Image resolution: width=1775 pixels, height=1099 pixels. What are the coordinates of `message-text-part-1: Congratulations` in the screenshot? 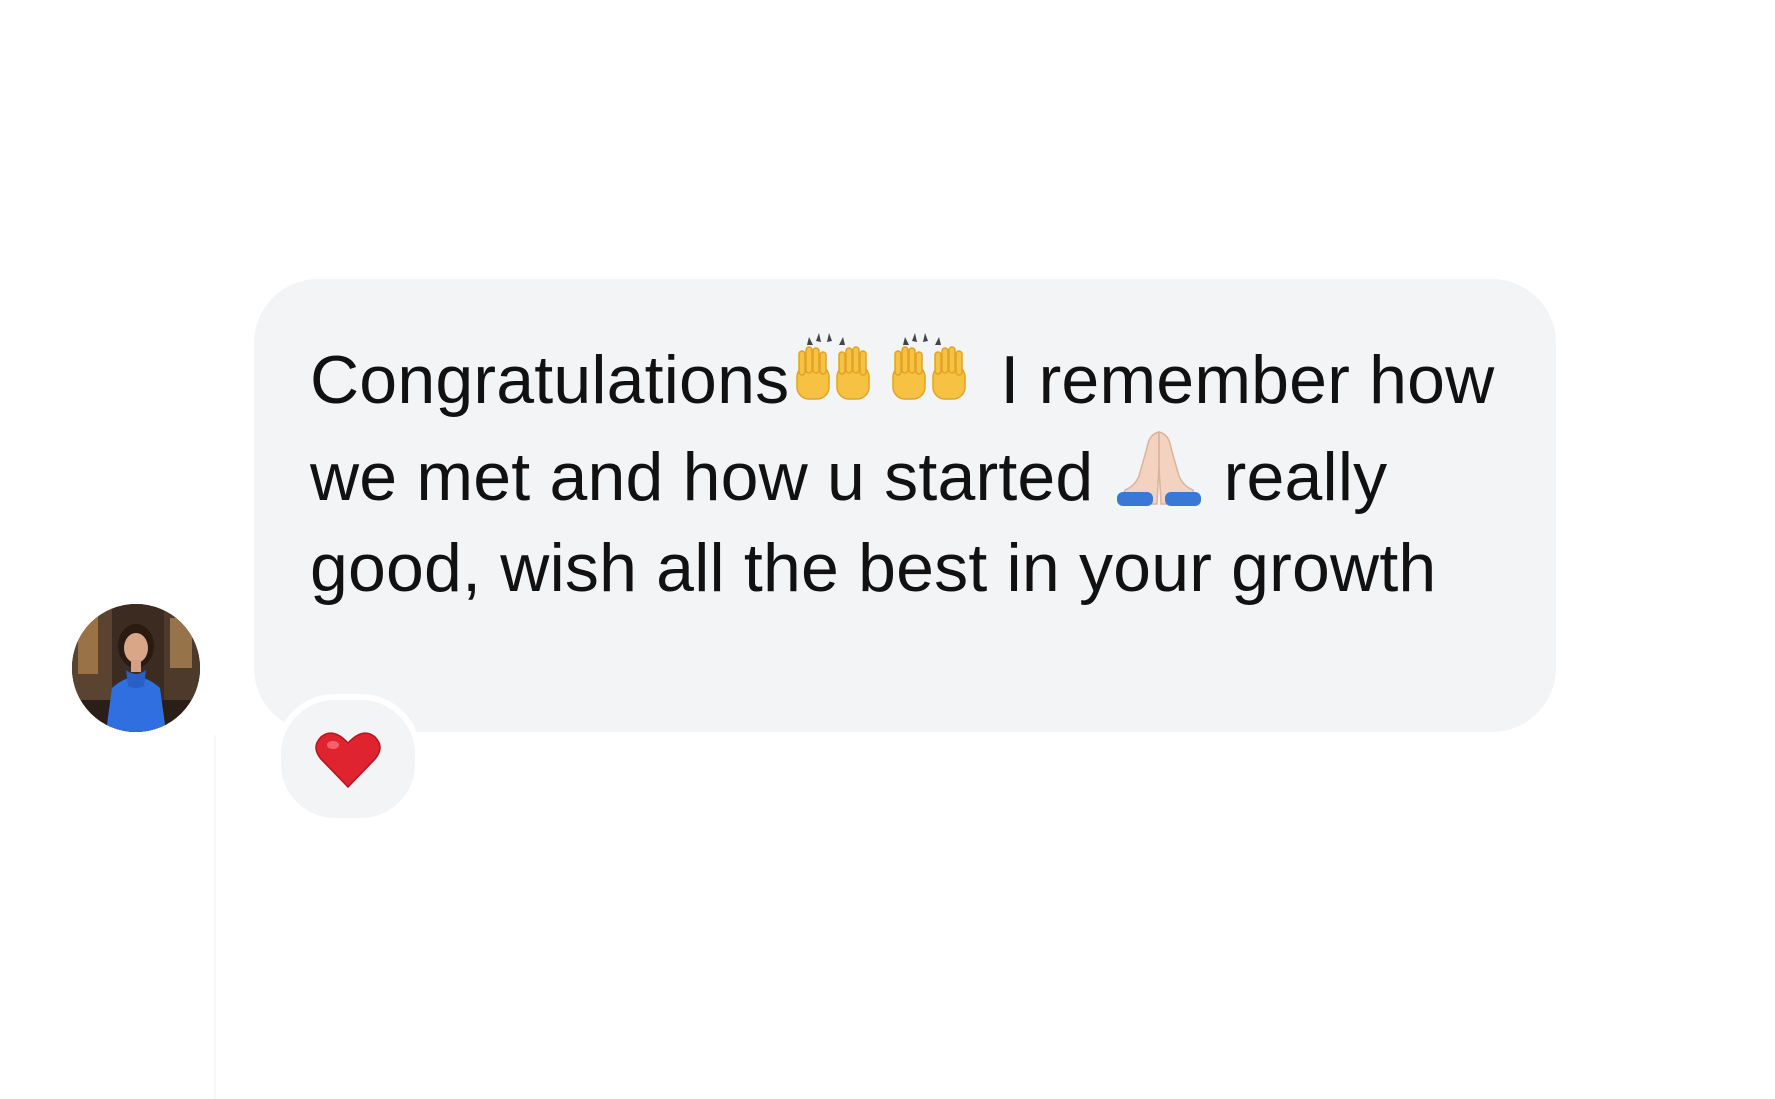 It's located at (550, 380).